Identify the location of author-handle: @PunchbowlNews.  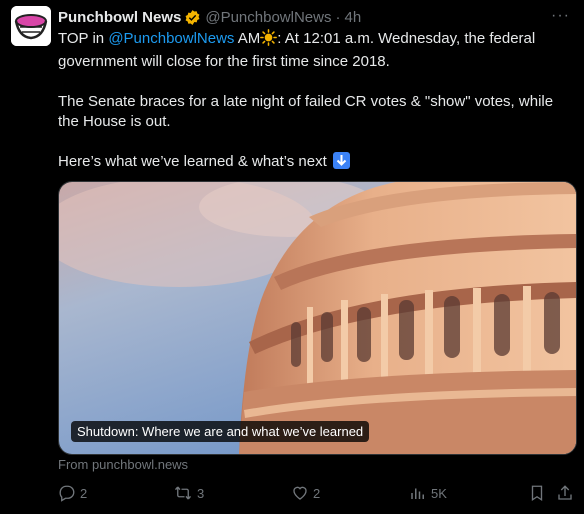
(268, 17).